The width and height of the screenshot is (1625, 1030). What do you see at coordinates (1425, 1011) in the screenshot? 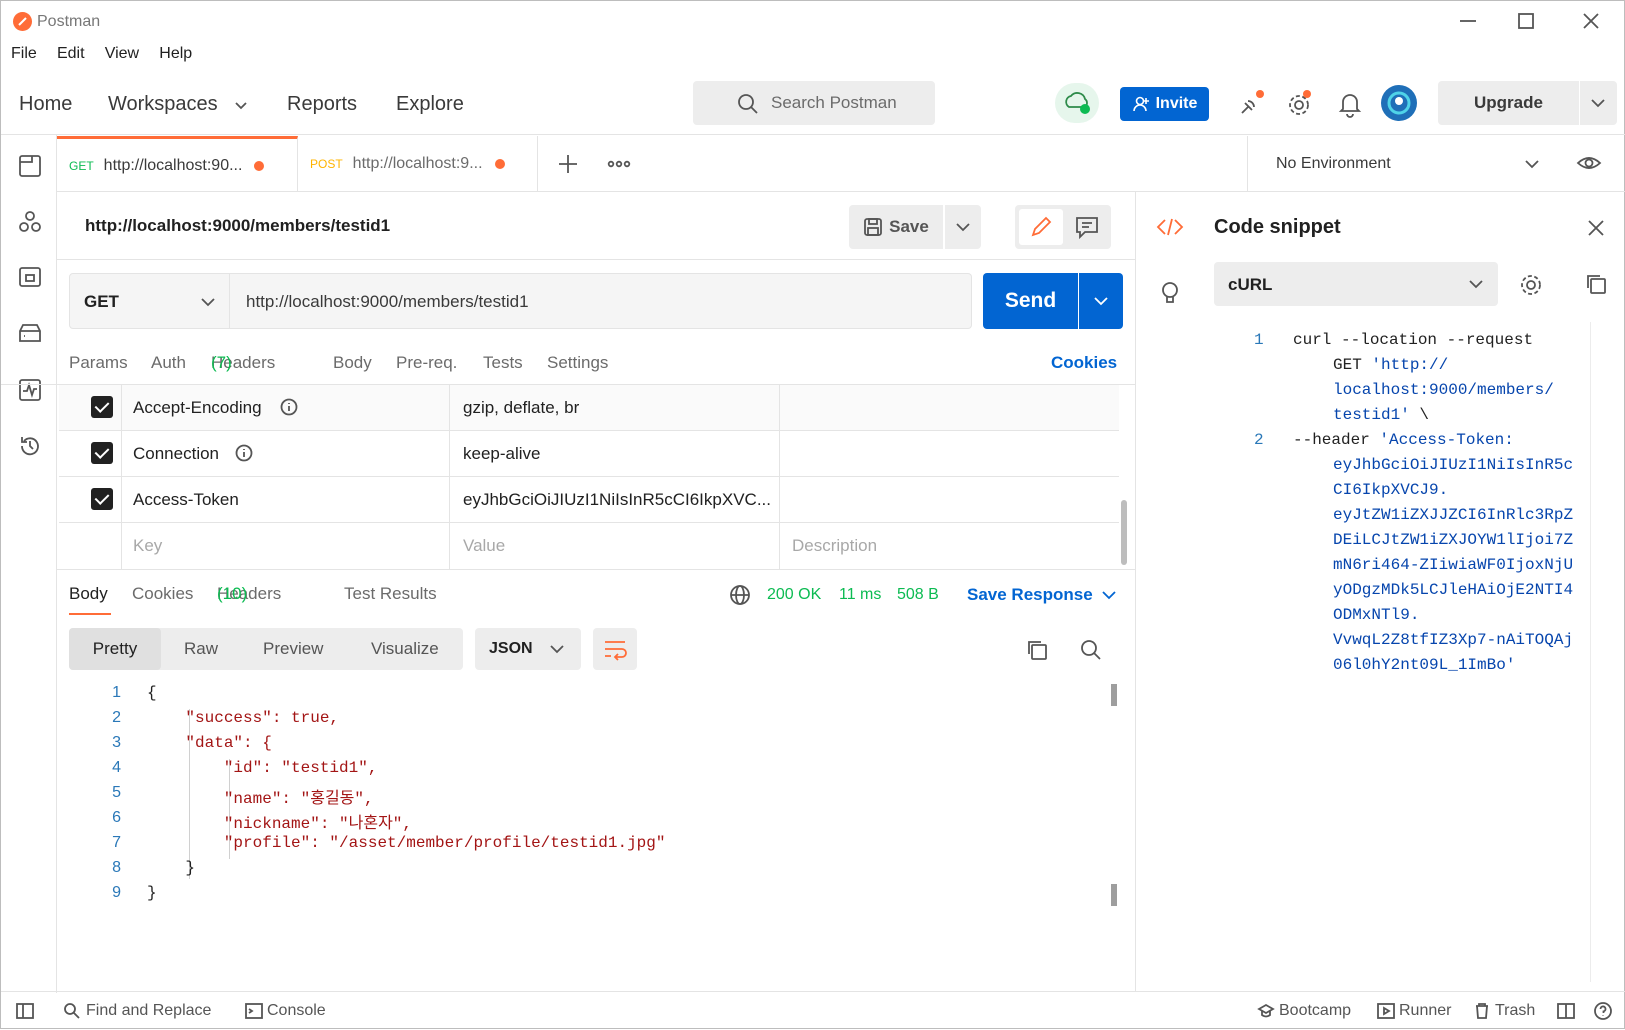
I see `runner-button: Runner` at bounding box center [1425, 1011].